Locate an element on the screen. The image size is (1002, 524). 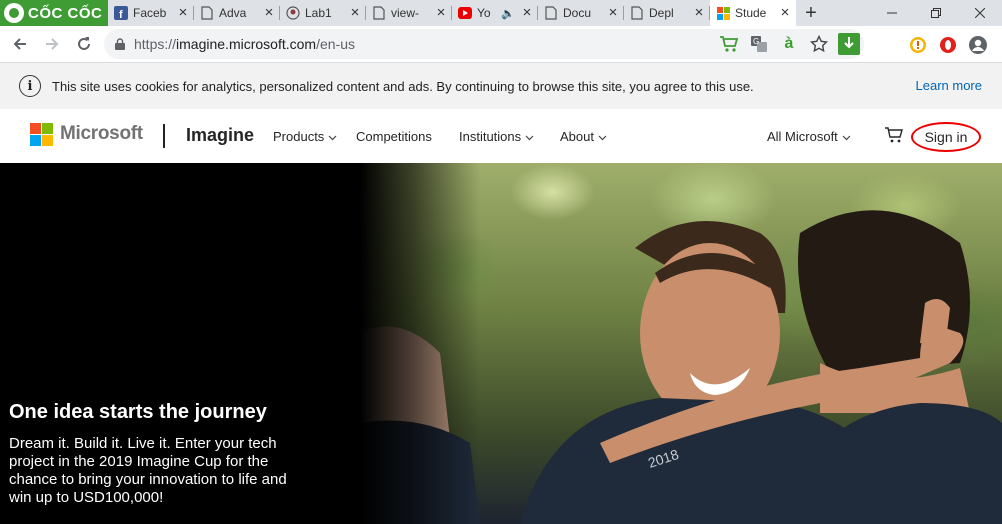
reload-icon is located at coordinates (84, 44).